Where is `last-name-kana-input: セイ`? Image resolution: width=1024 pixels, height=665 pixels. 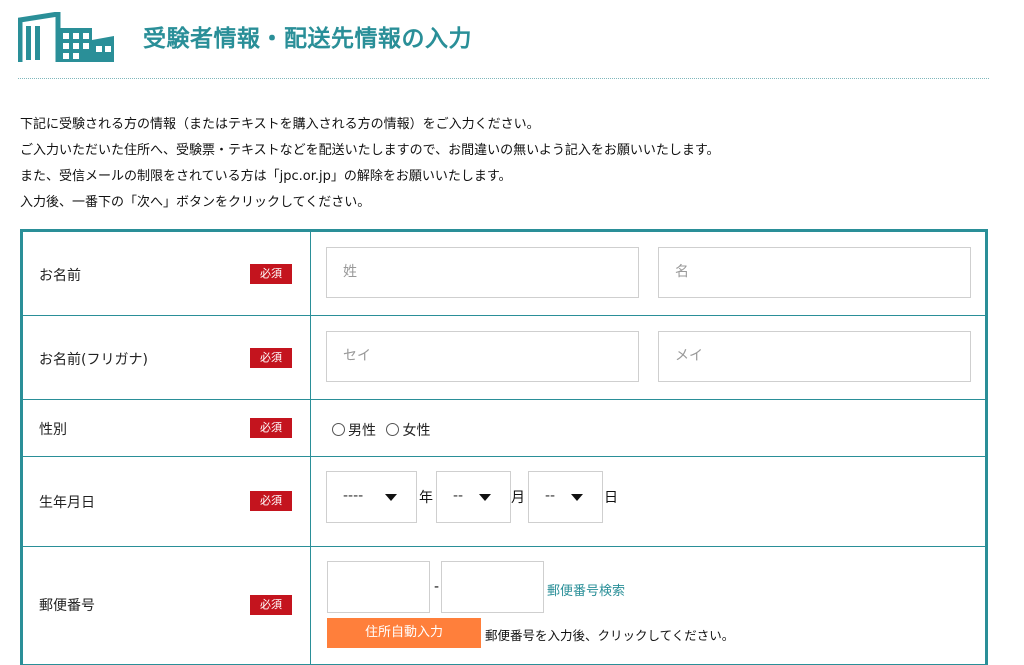
last-name-kana-input: セイ is located at coordinates (482, 356).